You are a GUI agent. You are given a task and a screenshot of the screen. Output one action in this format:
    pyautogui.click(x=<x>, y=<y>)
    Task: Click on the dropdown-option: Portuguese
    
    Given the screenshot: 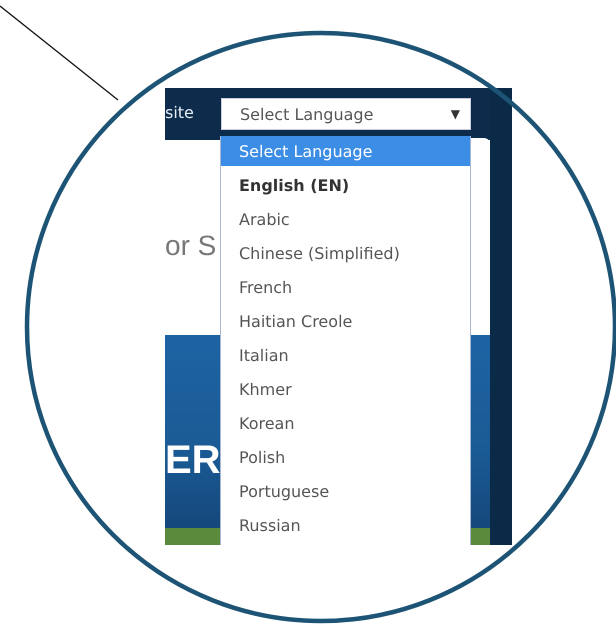 What is the action you would take?
    pyautogui.click(x=345, y=491)
    